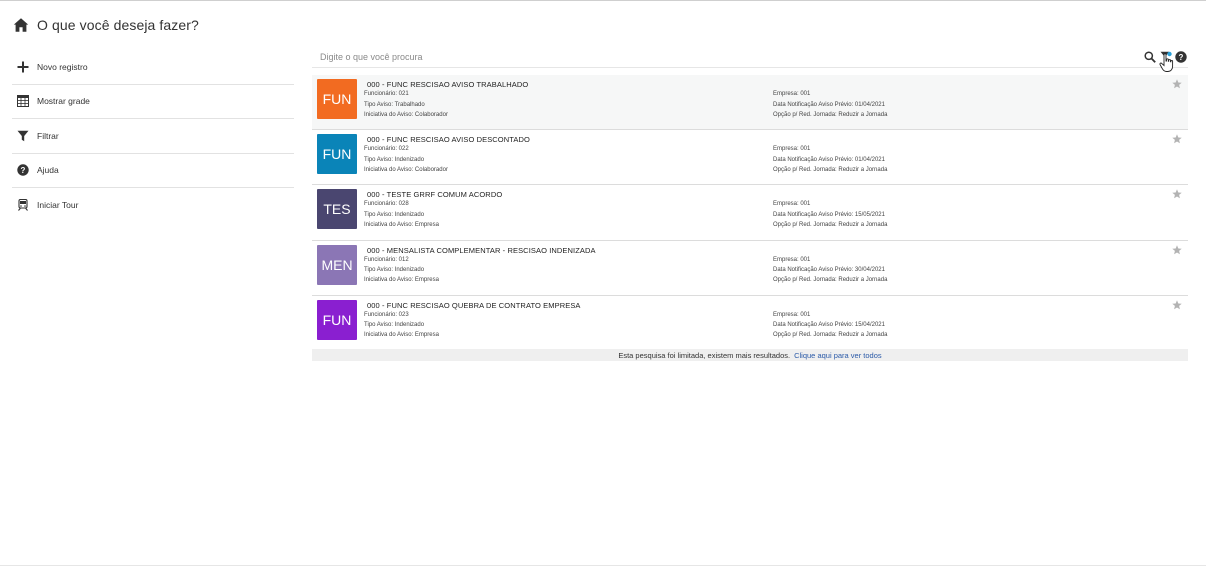  I want to click on record-field: Funcionário: 012, so click(386, 259).